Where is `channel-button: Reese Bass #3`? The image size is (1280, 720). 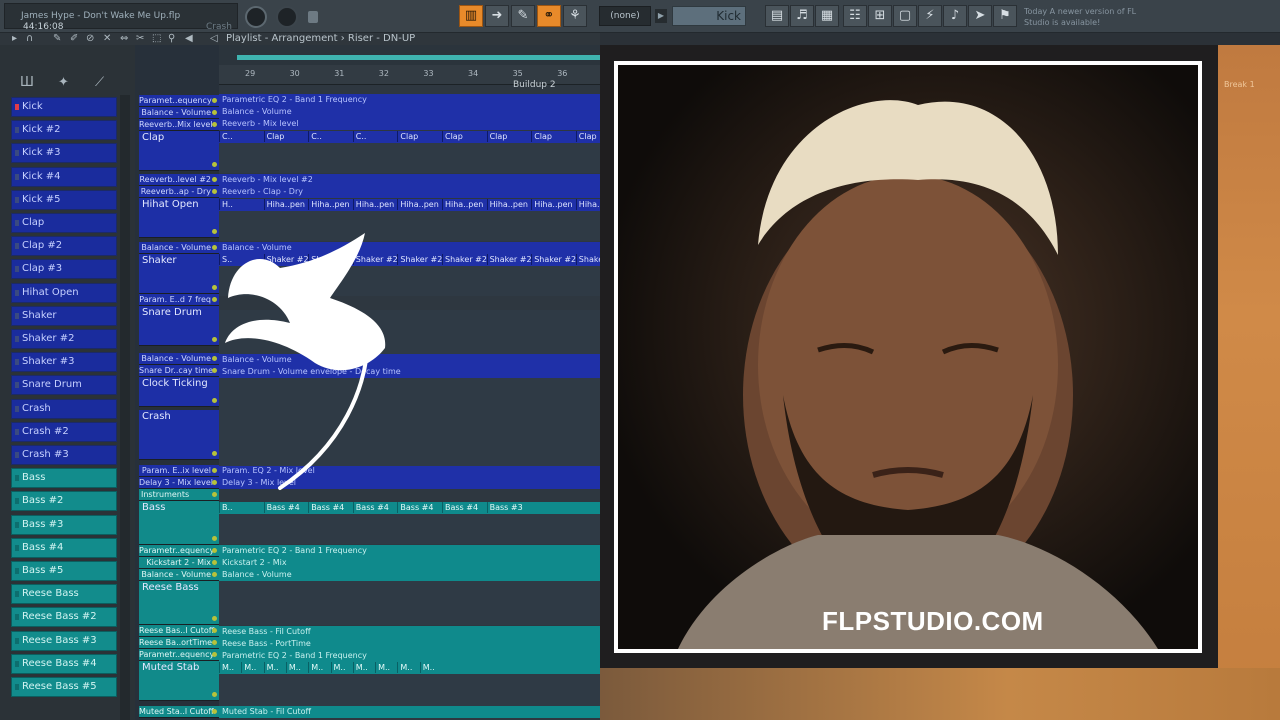
channel-button: Reese Bass #3 is located at coordinates (64, 640).